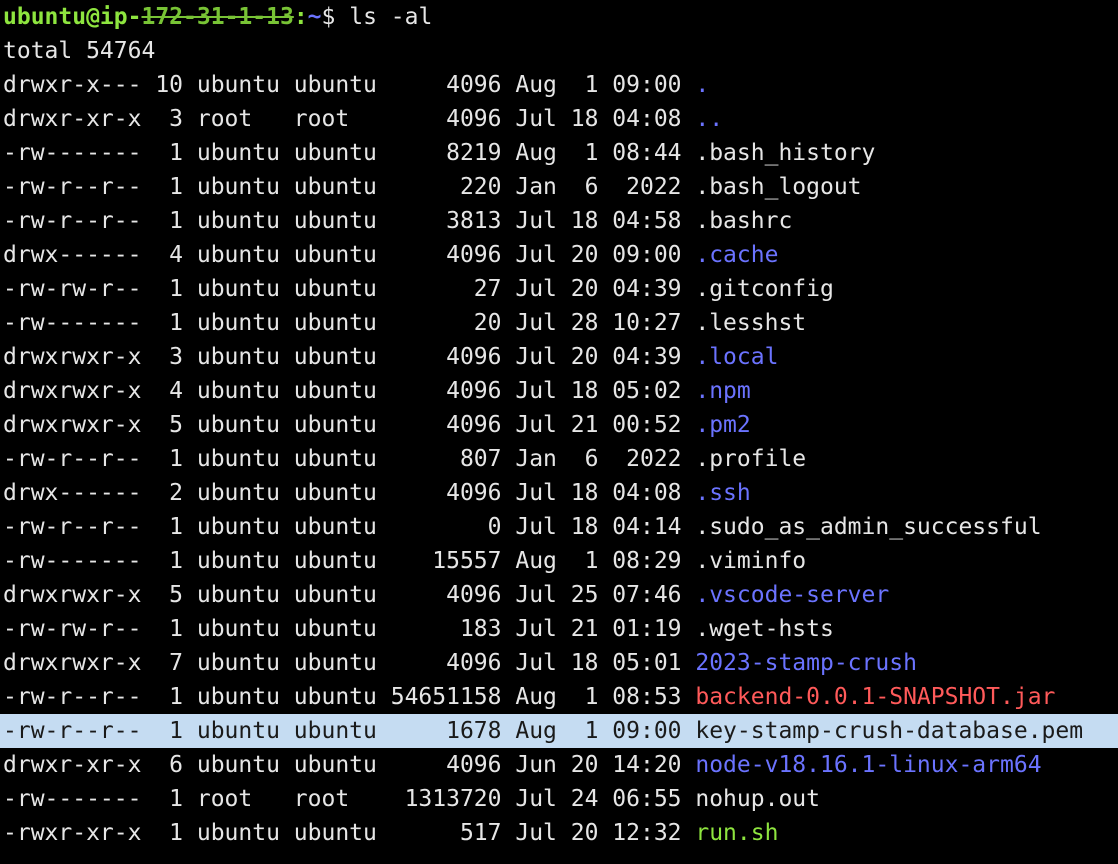  What do you see at coordinates (335, 17) in the screenshot?
I see `prompt-dollar: $` at bounding box center [335, 17].